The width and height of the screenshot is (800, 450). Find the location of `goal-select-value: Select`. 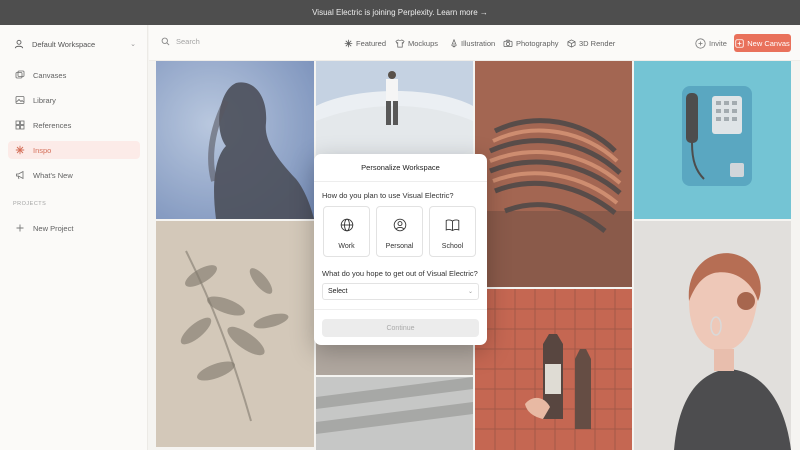

goal-select-value: Select is located at coordinates (338, 291).